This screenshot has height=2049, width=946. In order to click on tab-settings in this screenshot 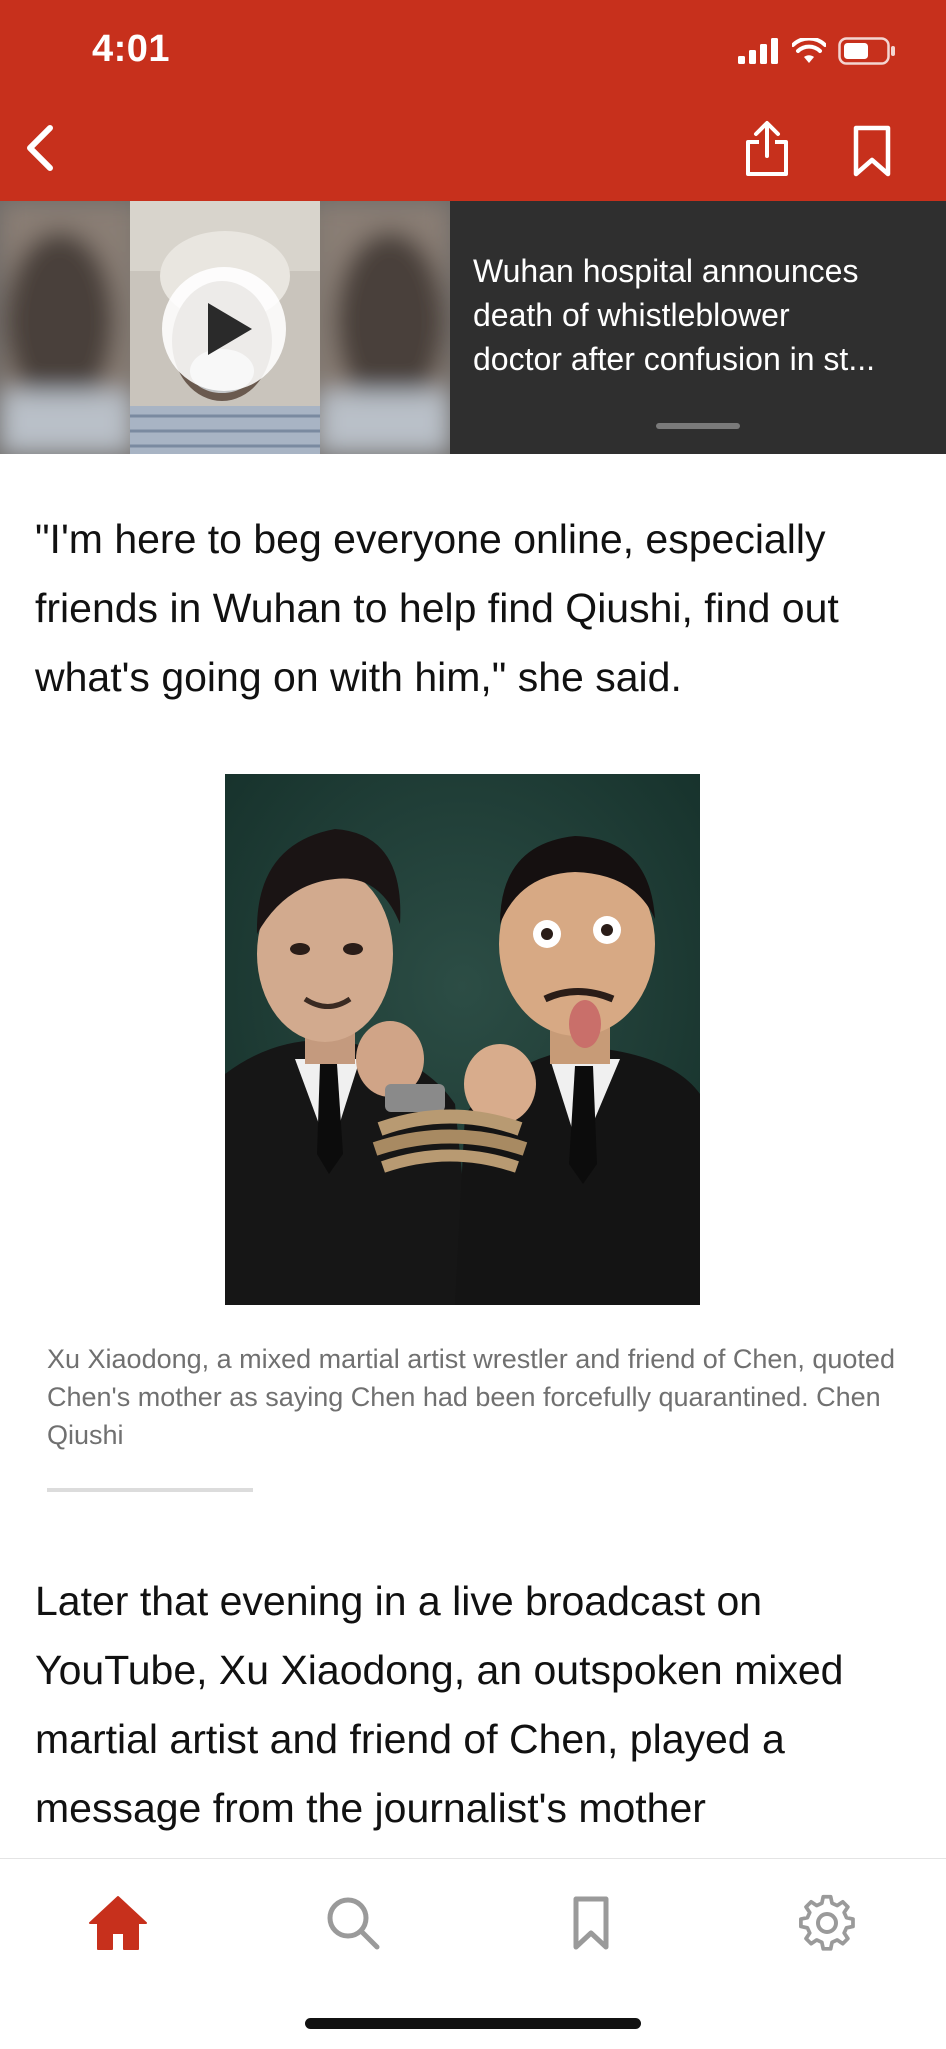, I will do `click(827, 1923)`.